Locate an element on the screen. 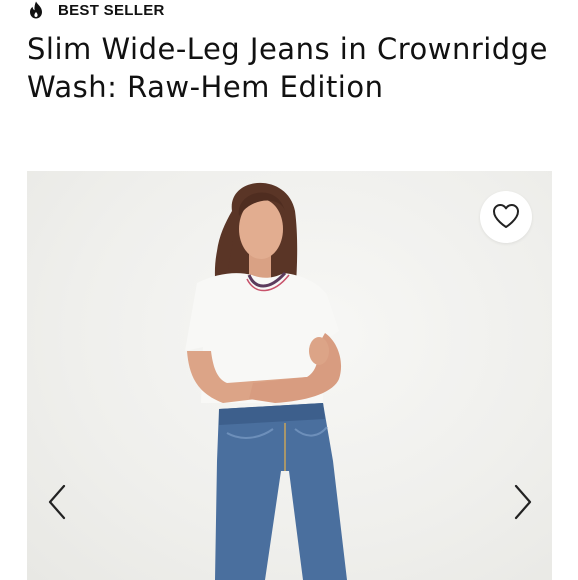 The width and height of the screenshot is (578, 580). badge-label: BEST SELLER is located at coordinates (111, 10).